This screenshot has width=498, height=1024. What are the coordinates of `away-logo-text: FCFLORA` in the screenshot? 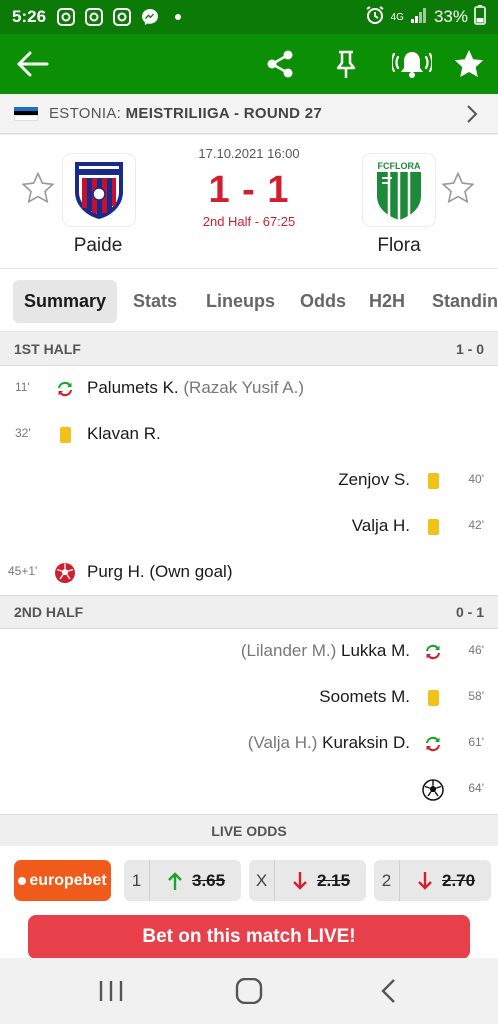 It's located at (399, 166).